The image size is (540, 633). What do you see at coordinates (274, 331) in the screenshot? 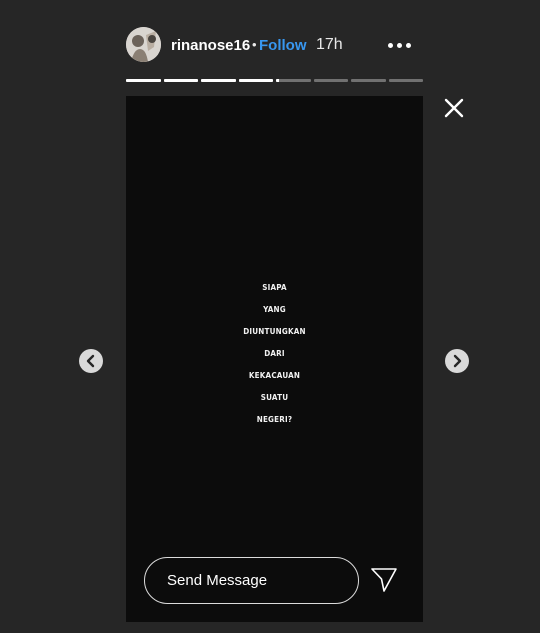
I see `story-line: DIUNTUNGKAN` at bounding box center [274, 331].